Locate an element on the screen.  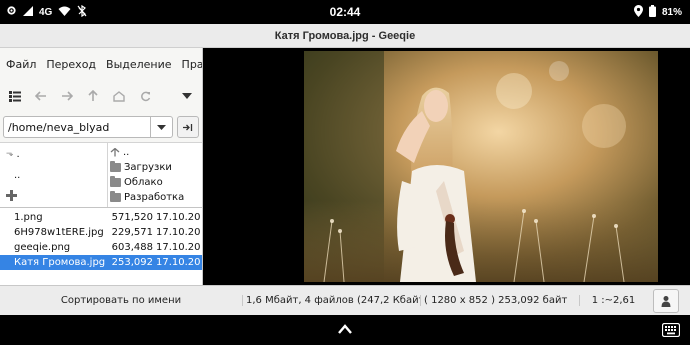
refresh-icon is located at coordinates (145, 96).